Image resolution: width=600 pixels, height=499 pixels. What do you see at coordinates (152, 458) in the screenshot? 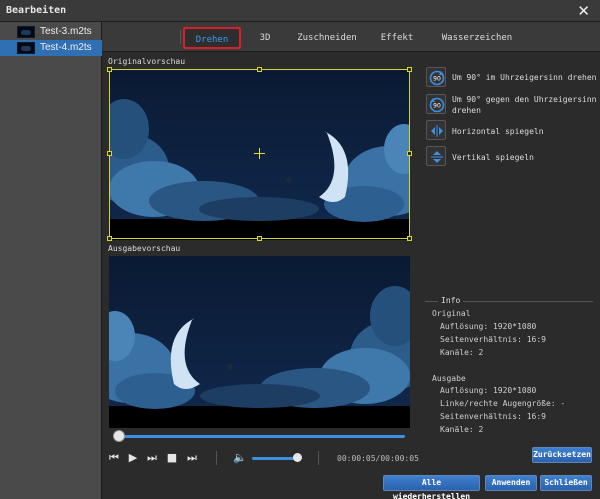
I see `next-frame-icon: ⏭` at bounding box center [152, 458].